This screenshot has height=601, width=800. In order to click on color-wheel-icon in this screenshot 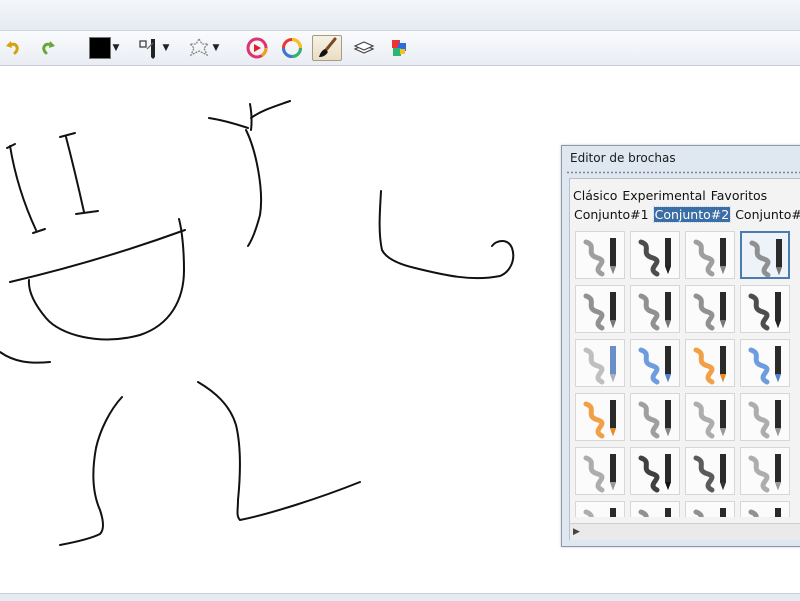, I will do `click(257, 48)`.